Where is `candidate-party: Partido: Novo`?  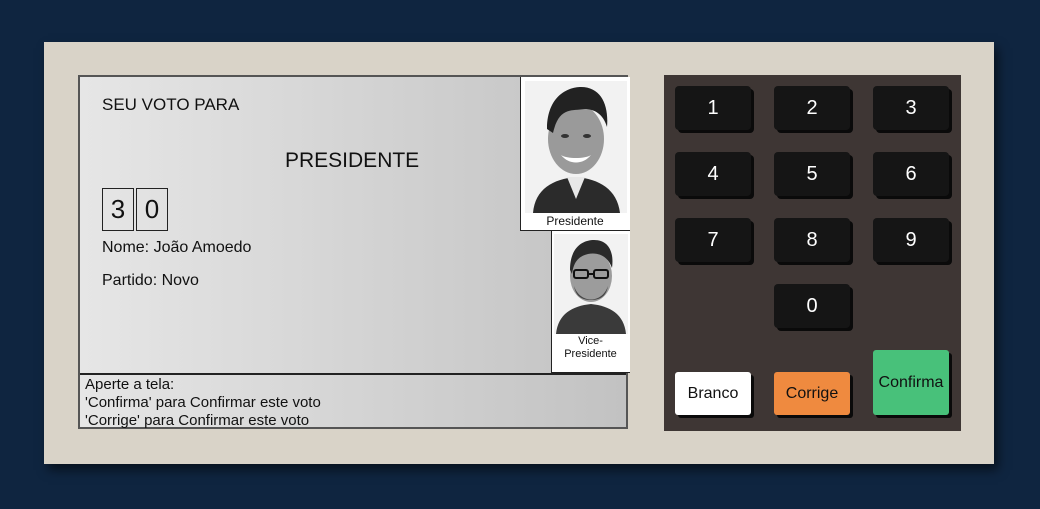 candidate-party: Partido: Novo is located at coordinates (150, 280).